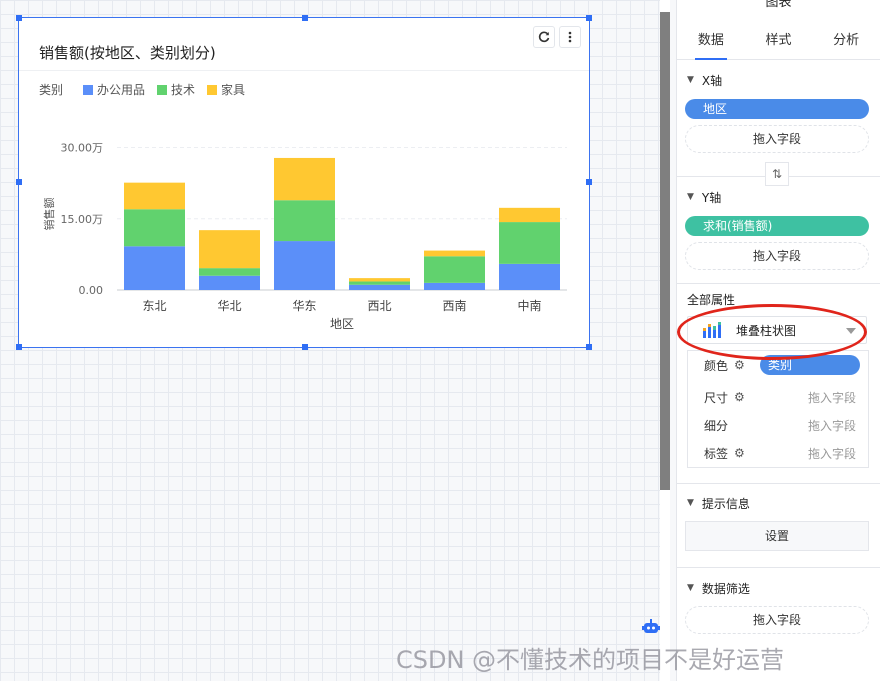 This screenshot has width=880, height=681. I want to click on y-tick-label: 0.00, so click(91, 290).